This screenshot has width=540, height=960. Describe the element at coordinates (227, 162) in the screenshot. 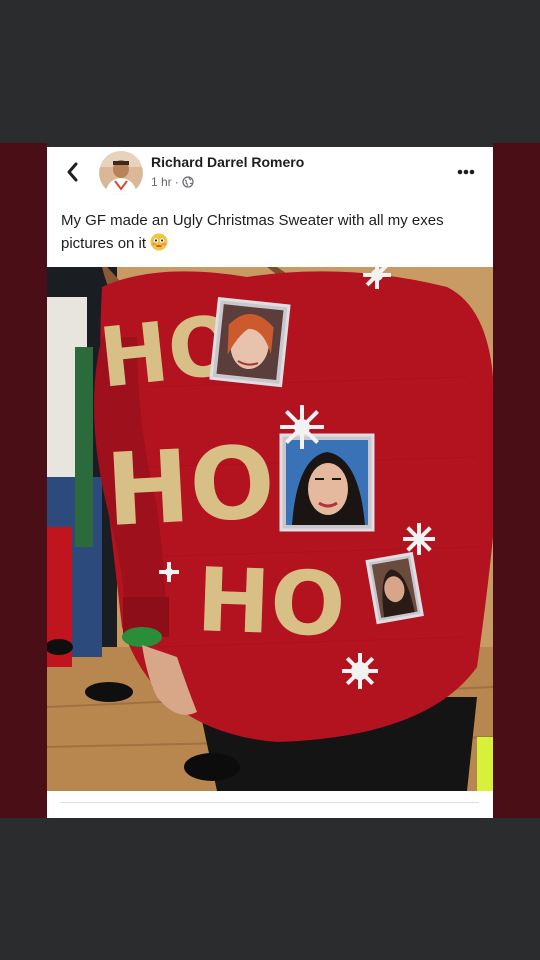

I see `author-name: Richard Darrel Romero` at that location.